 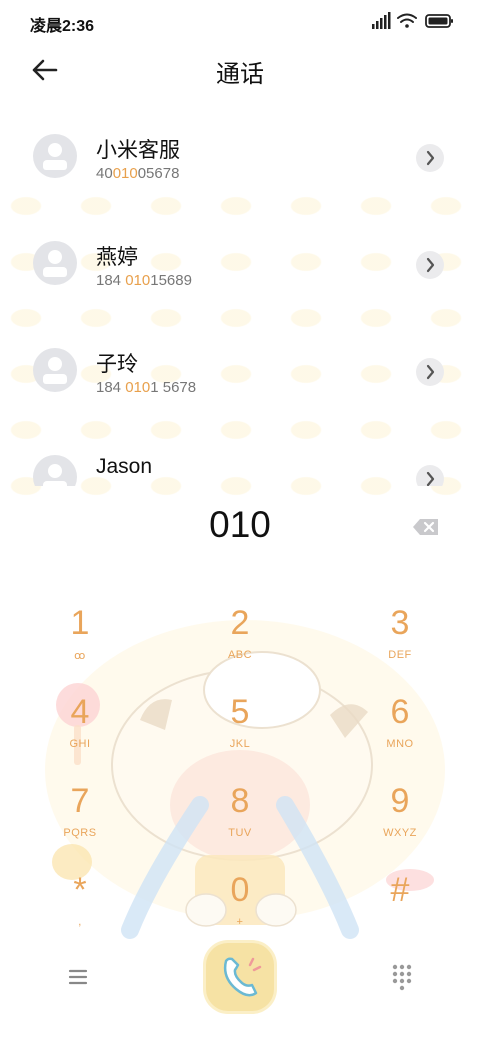 What do you see at coordinates (400, 833) in the screenshot?
I see `key-letters: WXYZ` at bounding box center [400, 833].